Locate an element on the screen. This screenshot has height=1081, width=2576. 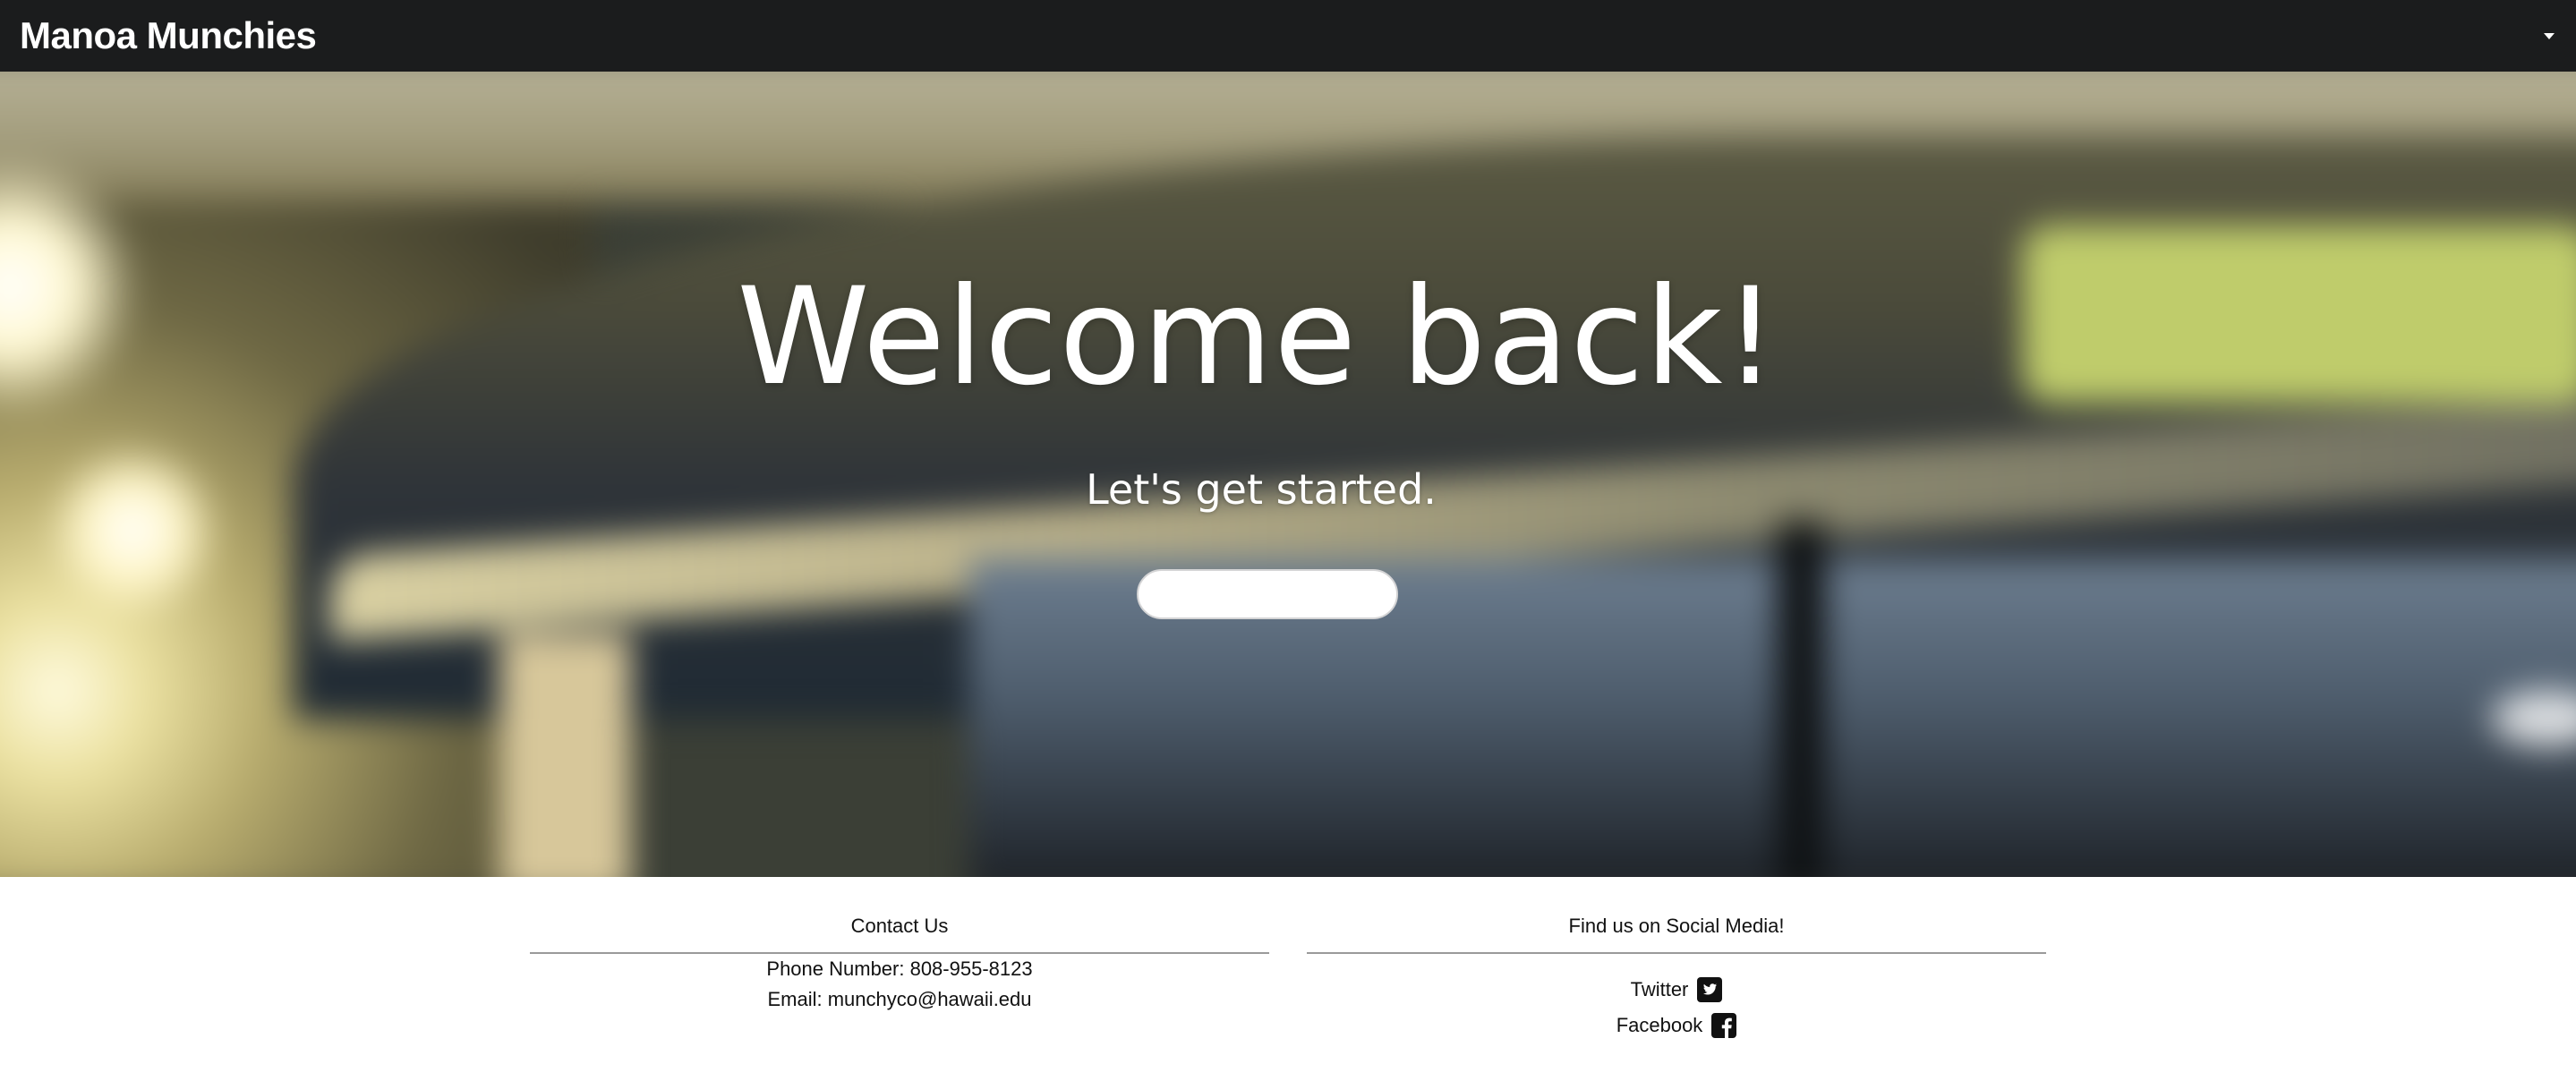
search-bar is located at coordinates (1286, 594).